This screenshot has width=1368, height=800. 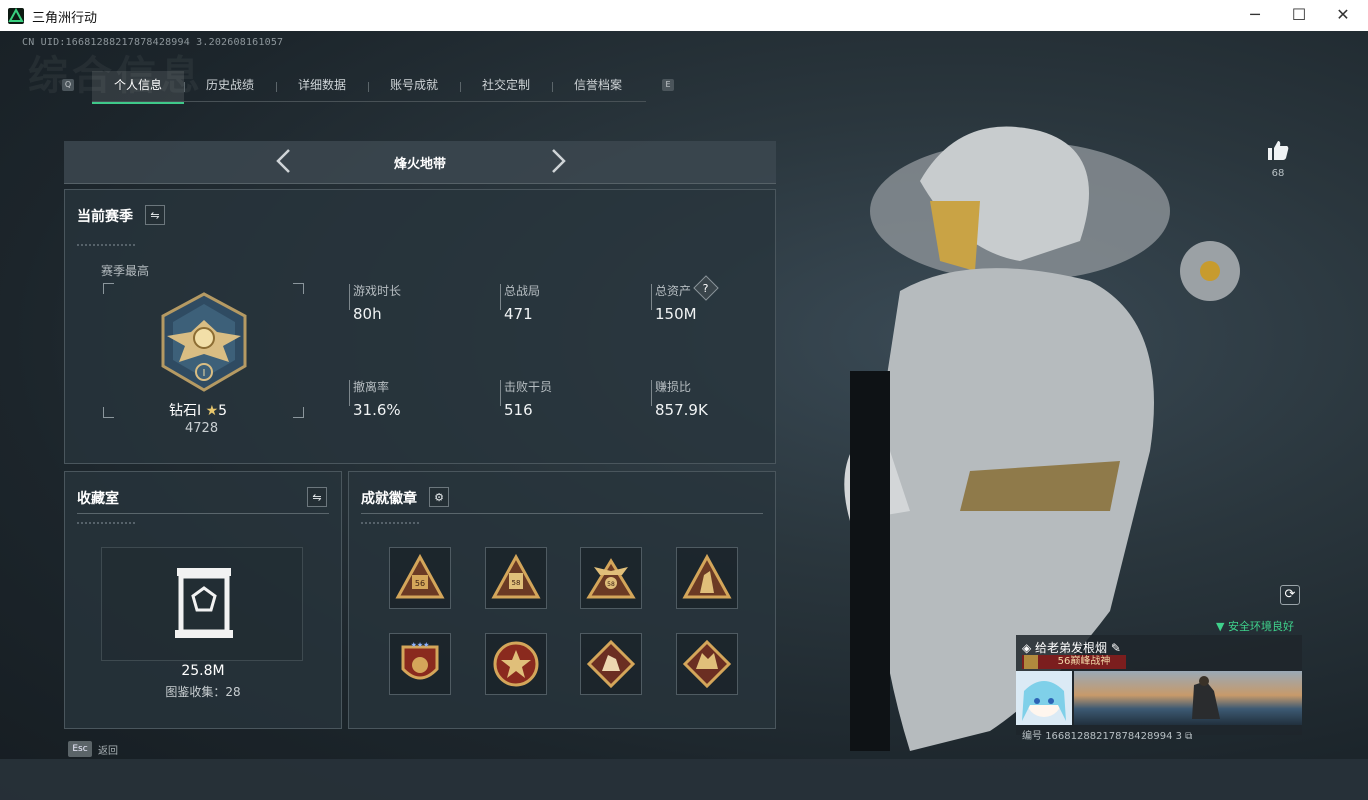 What do you see at coordinates (420, 583) in the screenshot?
I see `svg-text: 56` at bounding box center [420, 583].